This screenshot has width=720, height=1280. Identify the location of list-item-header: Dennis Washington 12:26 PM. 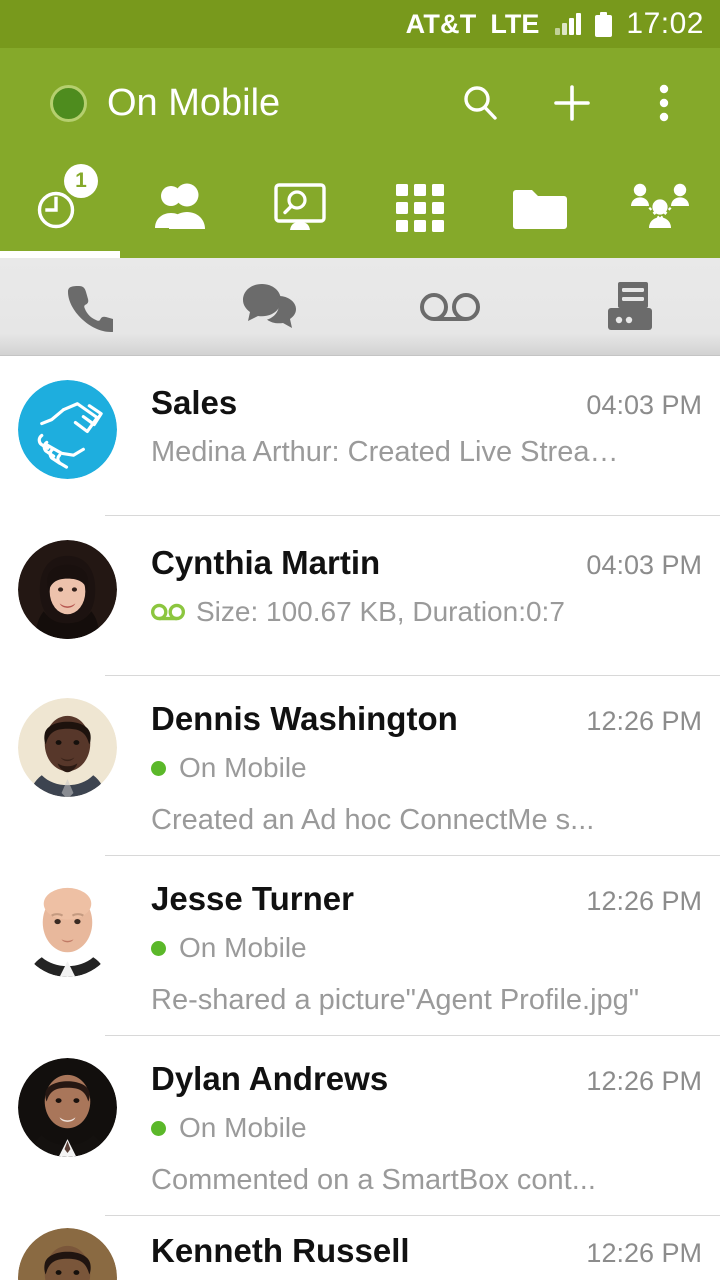
(426, 719).